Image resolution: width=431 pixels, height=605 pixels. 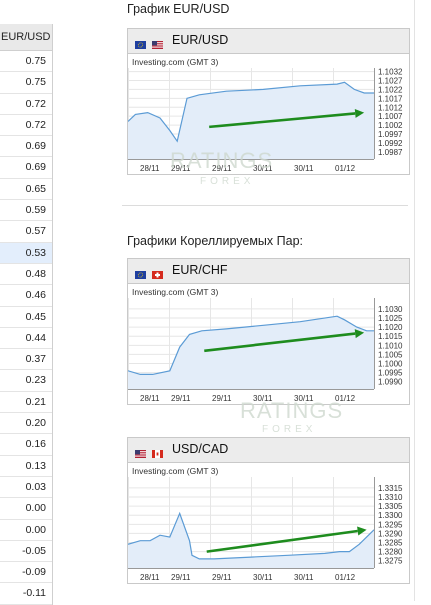 I want to click on chart-header: EUR/CHF, so click(x=268, y=271).